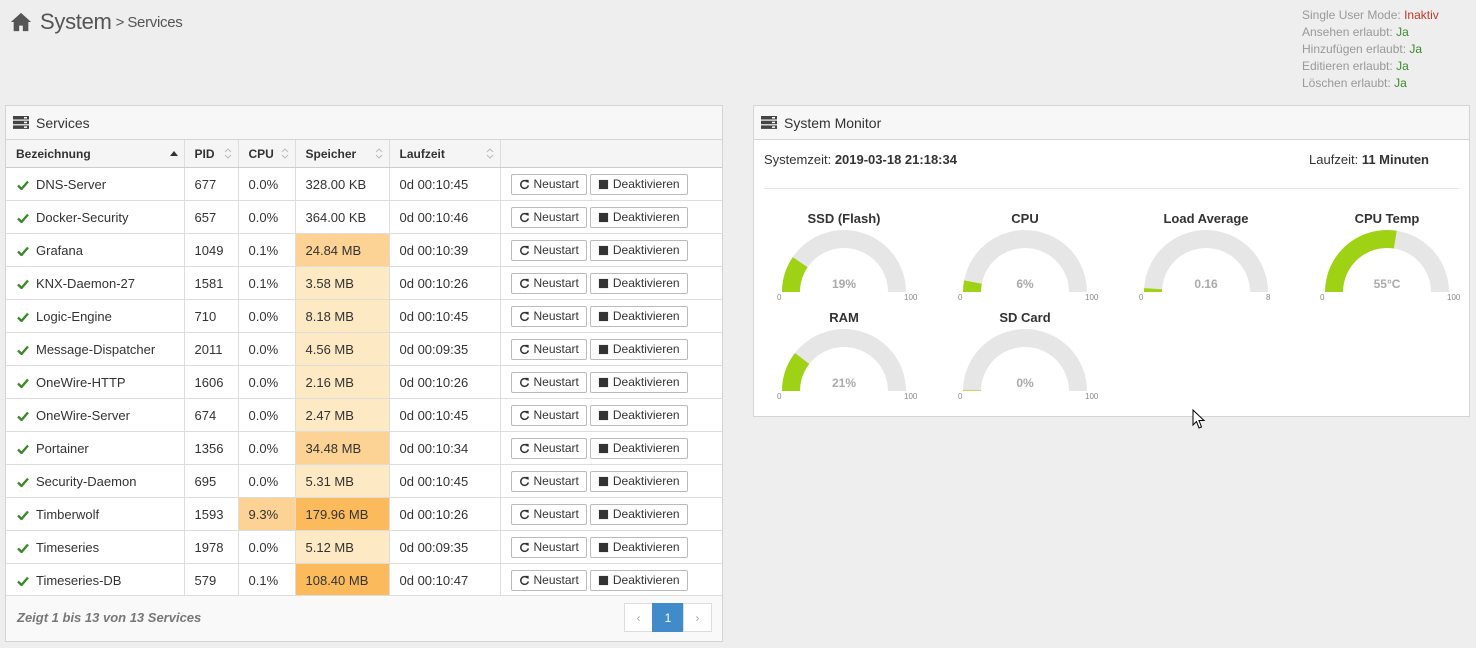 This screenshot has height=648, width=1476. Describe the element at coordinates (445, 580) in the screenshot. I see `uptime-cell: 0d 00:10:47` at that location.